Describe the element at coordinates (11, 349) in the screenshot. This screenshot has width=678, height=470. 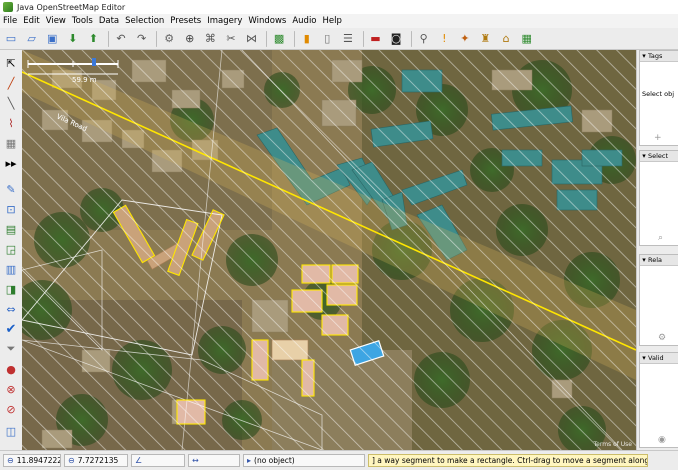
I see `filter-icon: ⏷` at that location.